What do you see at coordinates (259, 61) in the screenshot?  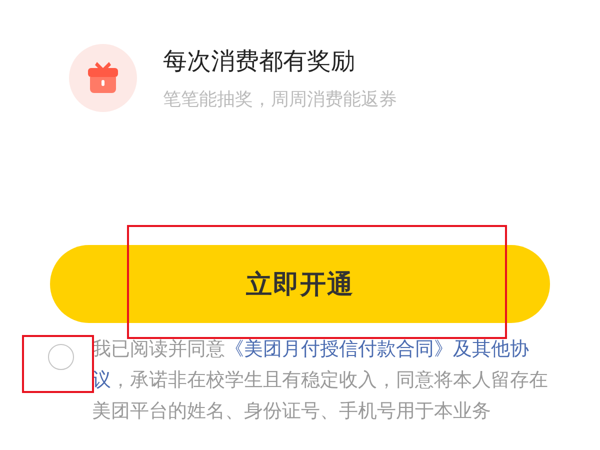 I see `benefit-title: 每次消费都有奖励` at bounding box center [259, 61].